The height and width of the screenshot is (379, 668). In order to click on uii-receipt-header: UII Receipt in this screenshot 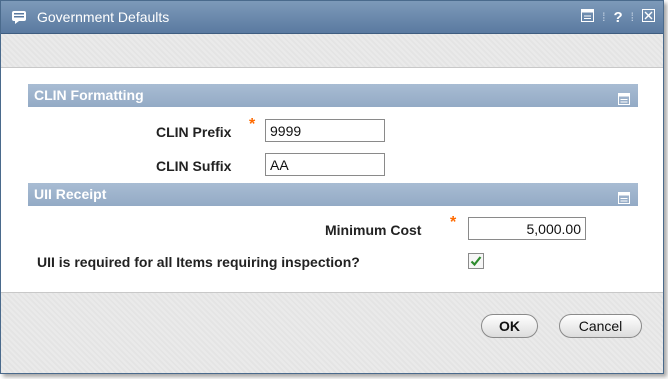, I will do `click(333, 194)`.